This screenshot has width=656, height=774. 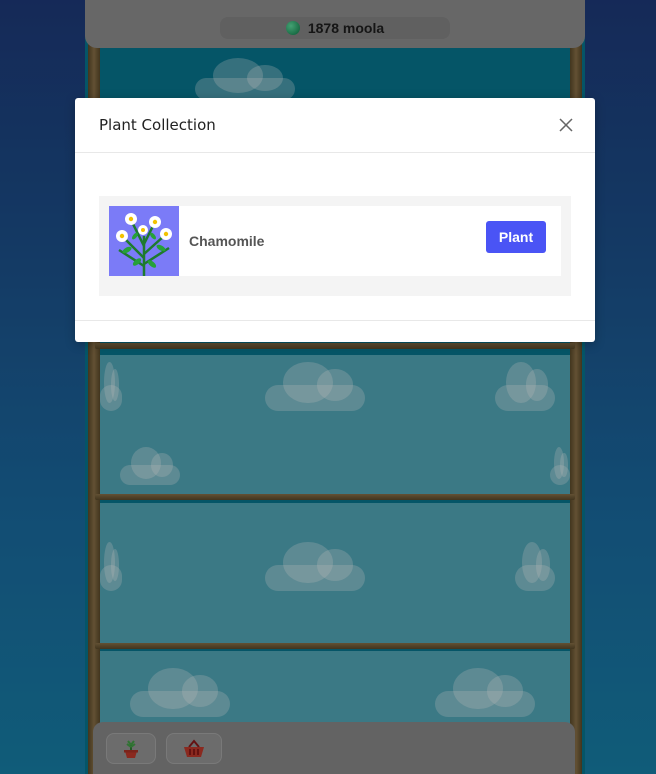 I want to click on plant-list-item: Chamomile Plant, so click(x=335, y=241).